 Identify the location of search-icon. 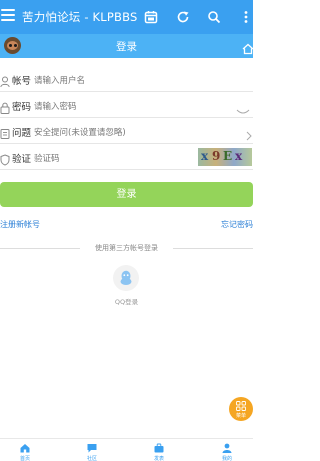
(215, 17).